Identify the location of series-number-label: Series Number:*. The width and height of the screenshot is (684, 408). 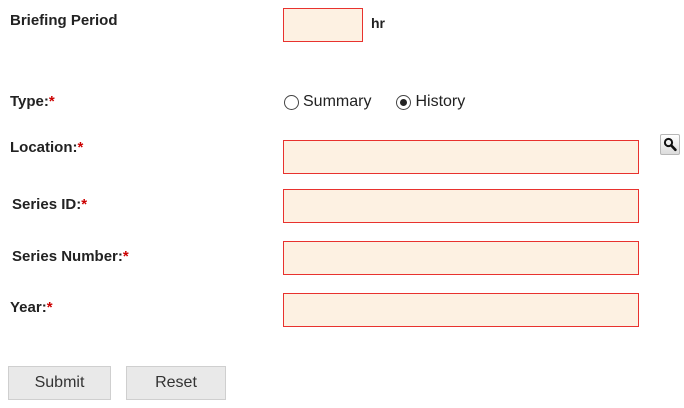
(70, 256).